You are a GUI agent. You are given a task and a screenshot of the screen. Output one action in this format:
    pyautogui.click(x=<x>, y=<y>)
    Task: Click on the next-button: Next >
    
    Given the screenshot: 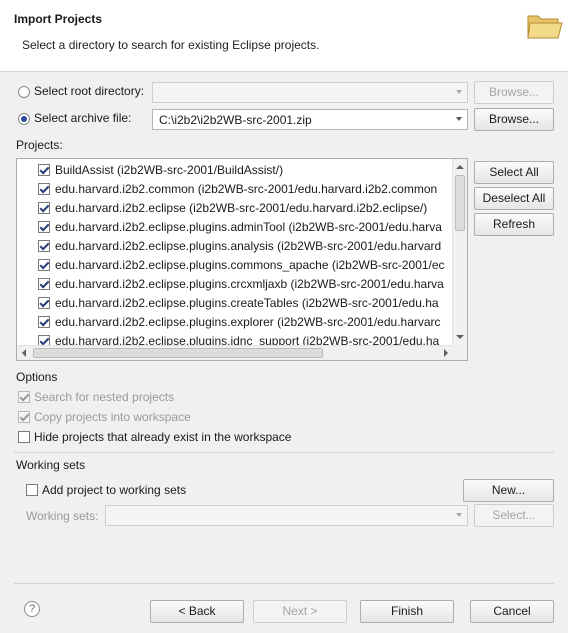 What is the action you would take?
    pyautogui.click(x=300, y=611)
    